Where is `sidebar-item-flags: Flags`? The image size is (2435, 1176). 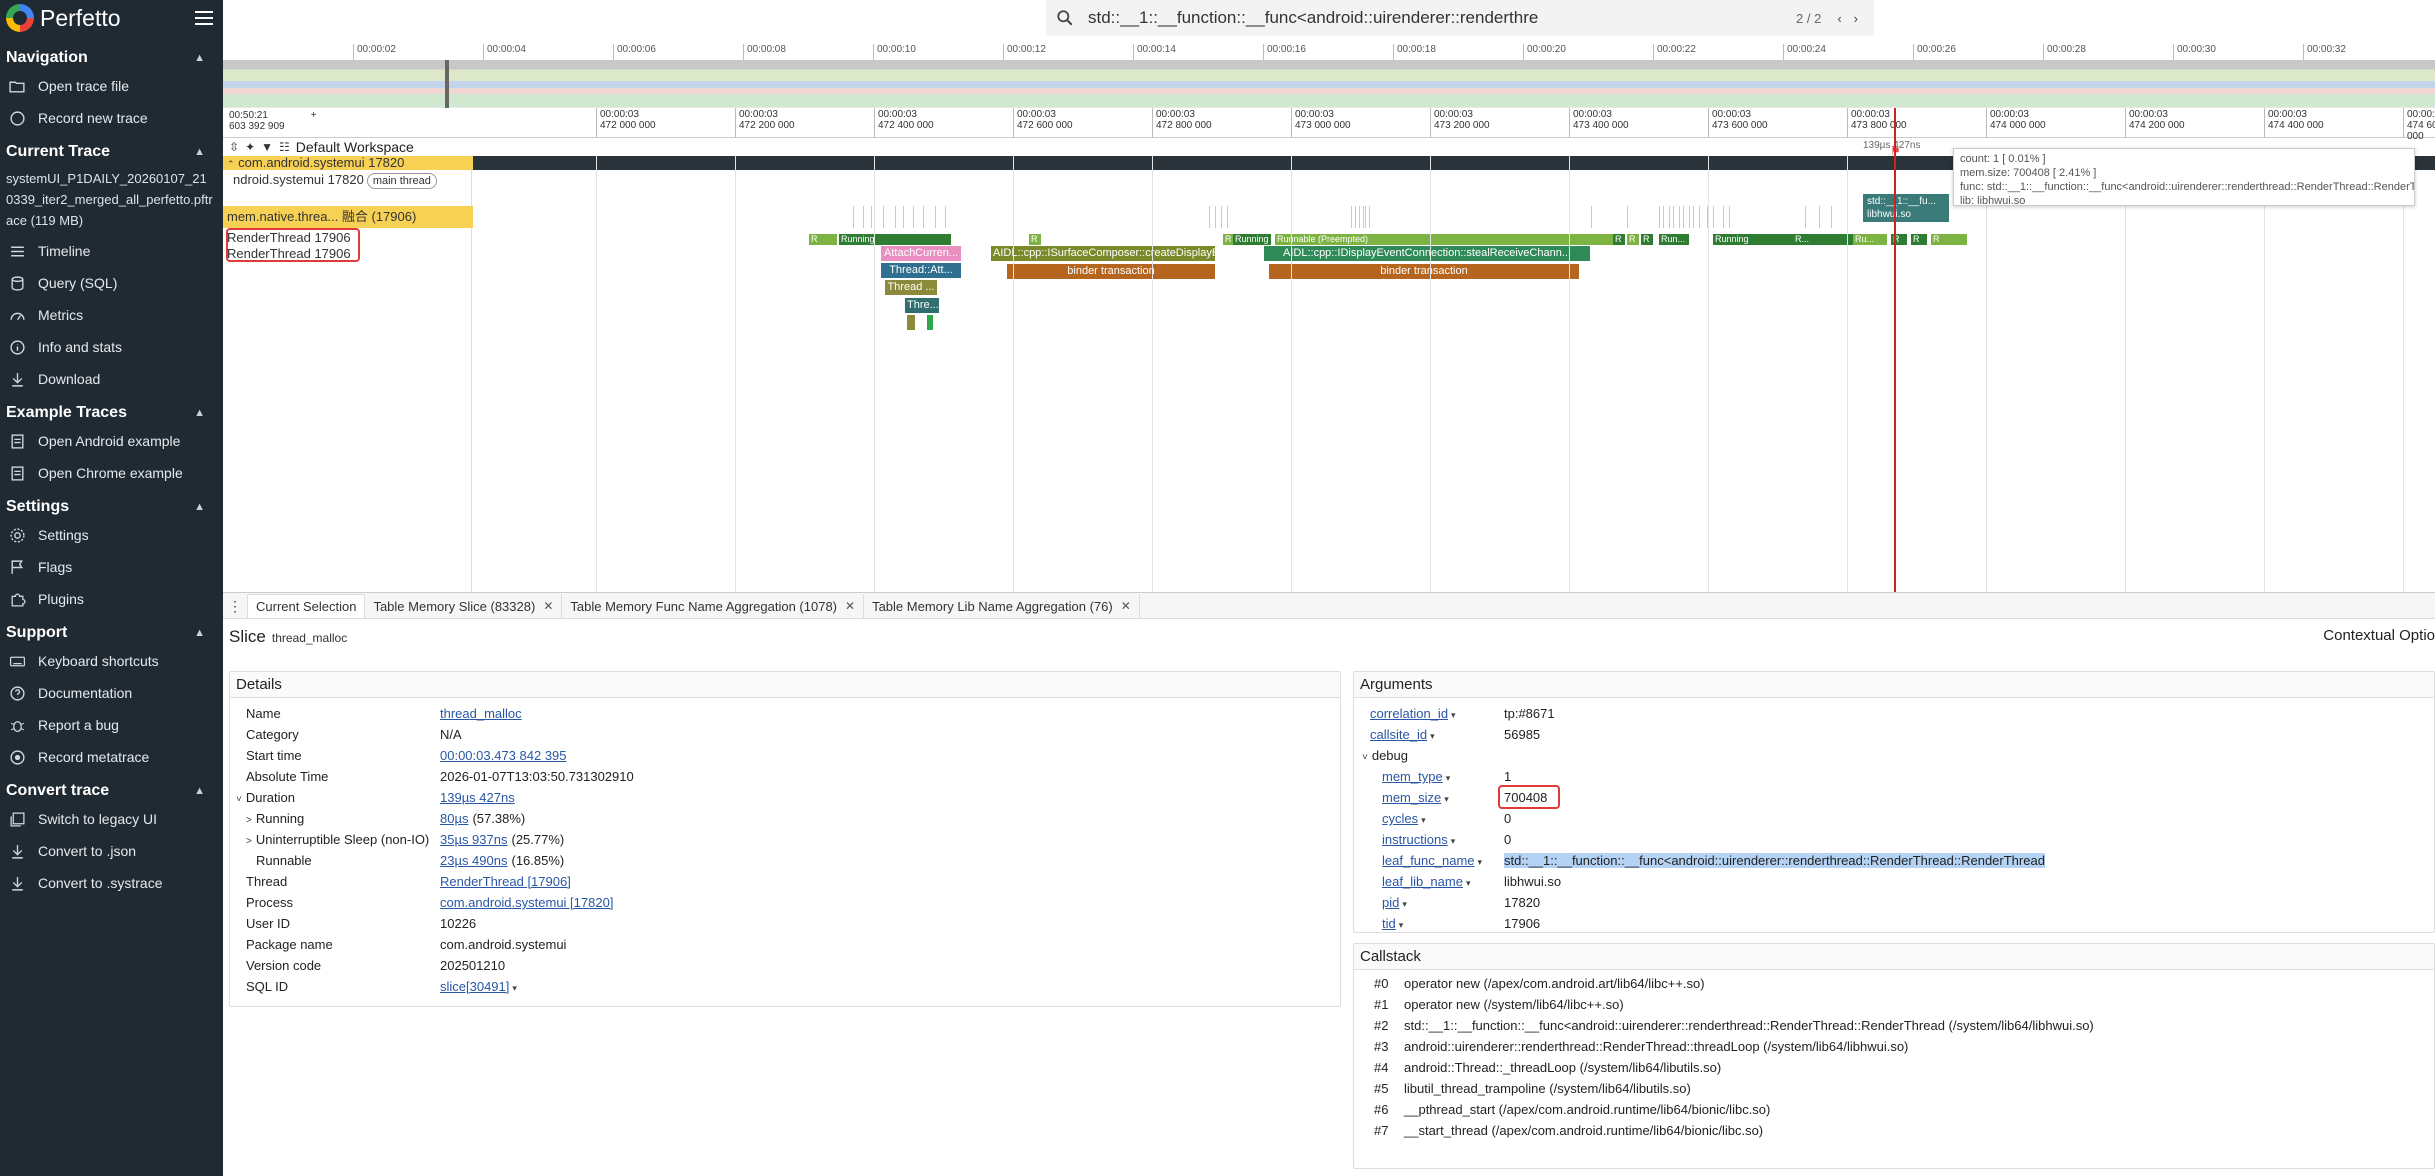
sidebar-item-flags: Flags is located at coordinates (111, 567).